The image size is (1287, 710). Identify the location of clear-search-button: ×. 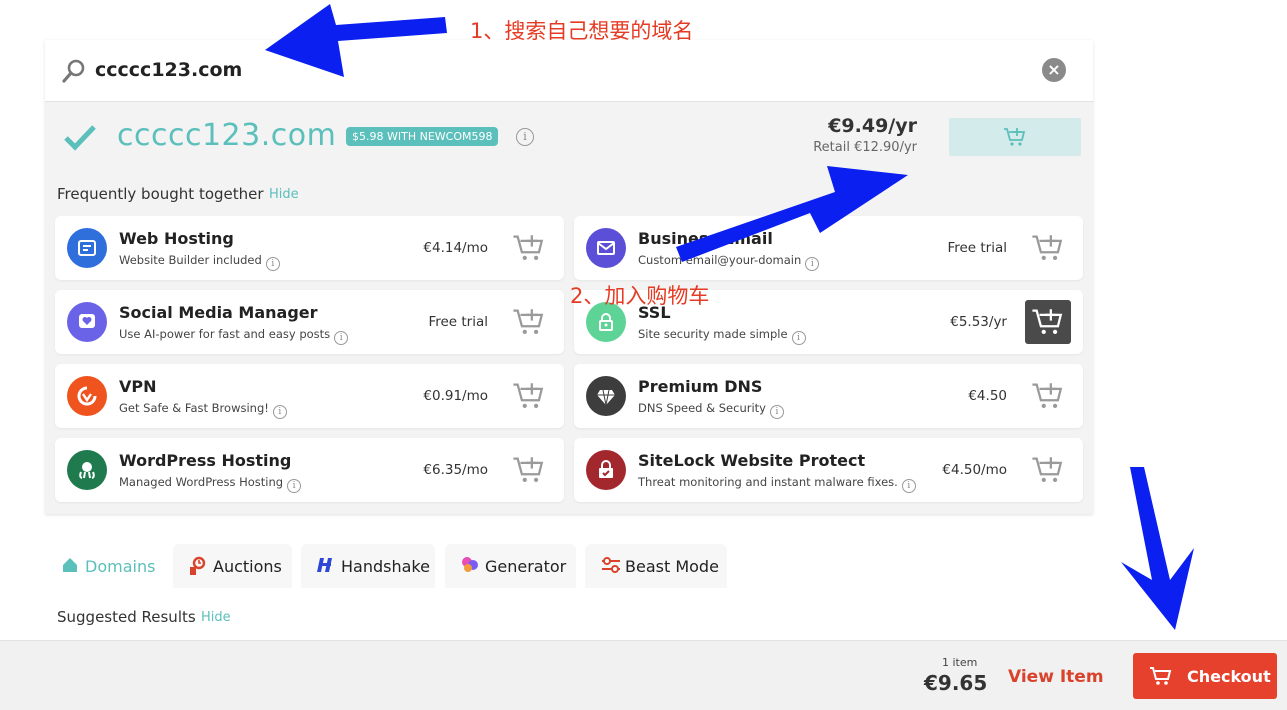
(1054, 70).